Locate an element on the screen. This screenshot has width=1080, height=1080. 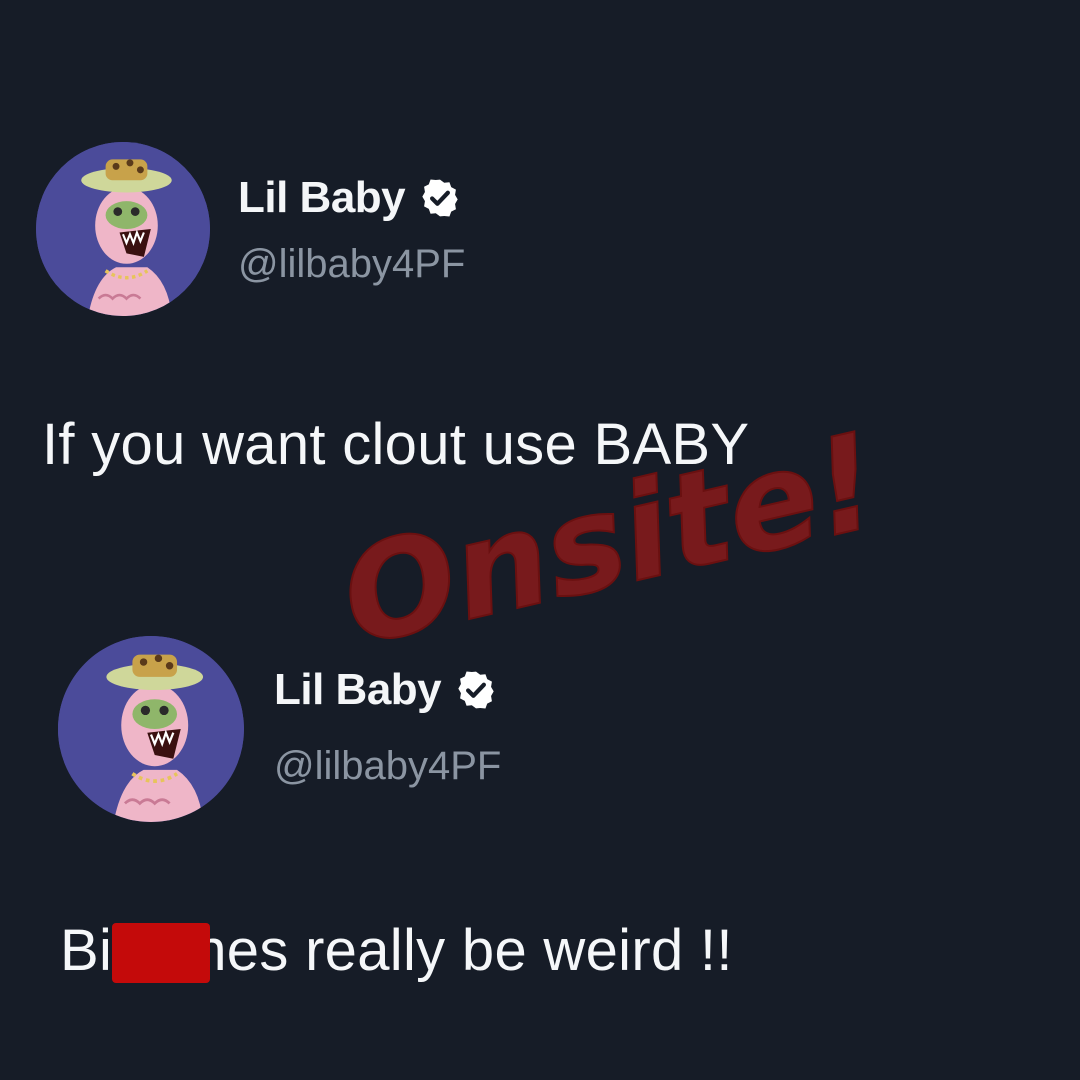
censor-bar is located at coordinates (161, 953).